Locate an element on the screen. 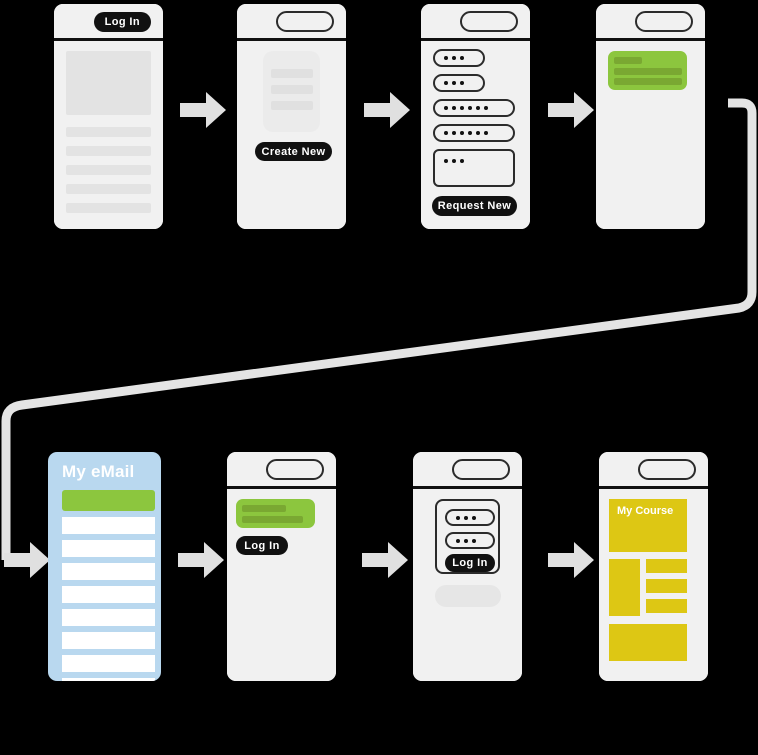 This screenshot has height=755, width=758. login-form-card: Log In is located at coordinates (467, 536).